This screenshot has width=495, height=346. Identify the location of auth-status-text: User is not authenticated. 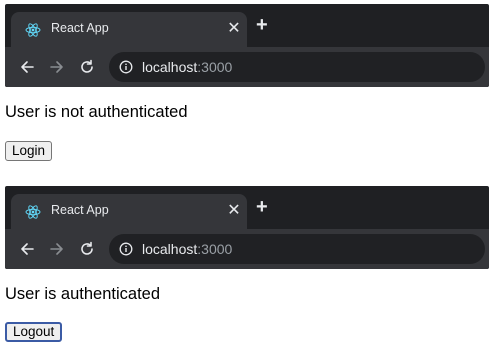
(96, 112).